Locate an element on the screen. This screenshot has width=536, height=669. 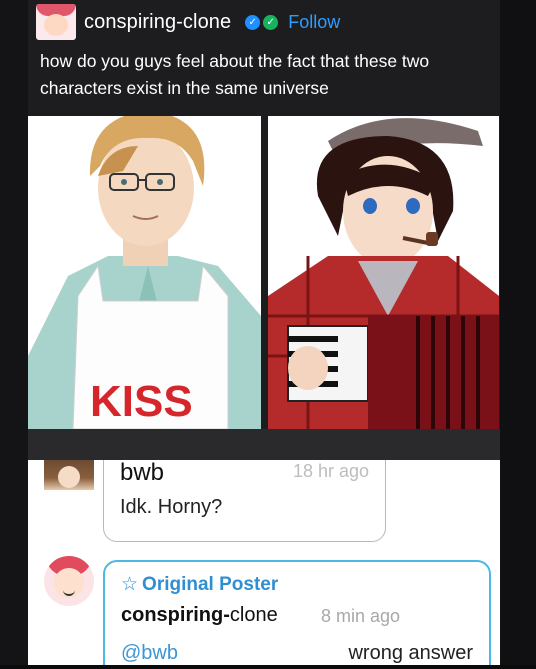
op-reply-timestamp: 8 min ago is located at coordinates (361, 616).